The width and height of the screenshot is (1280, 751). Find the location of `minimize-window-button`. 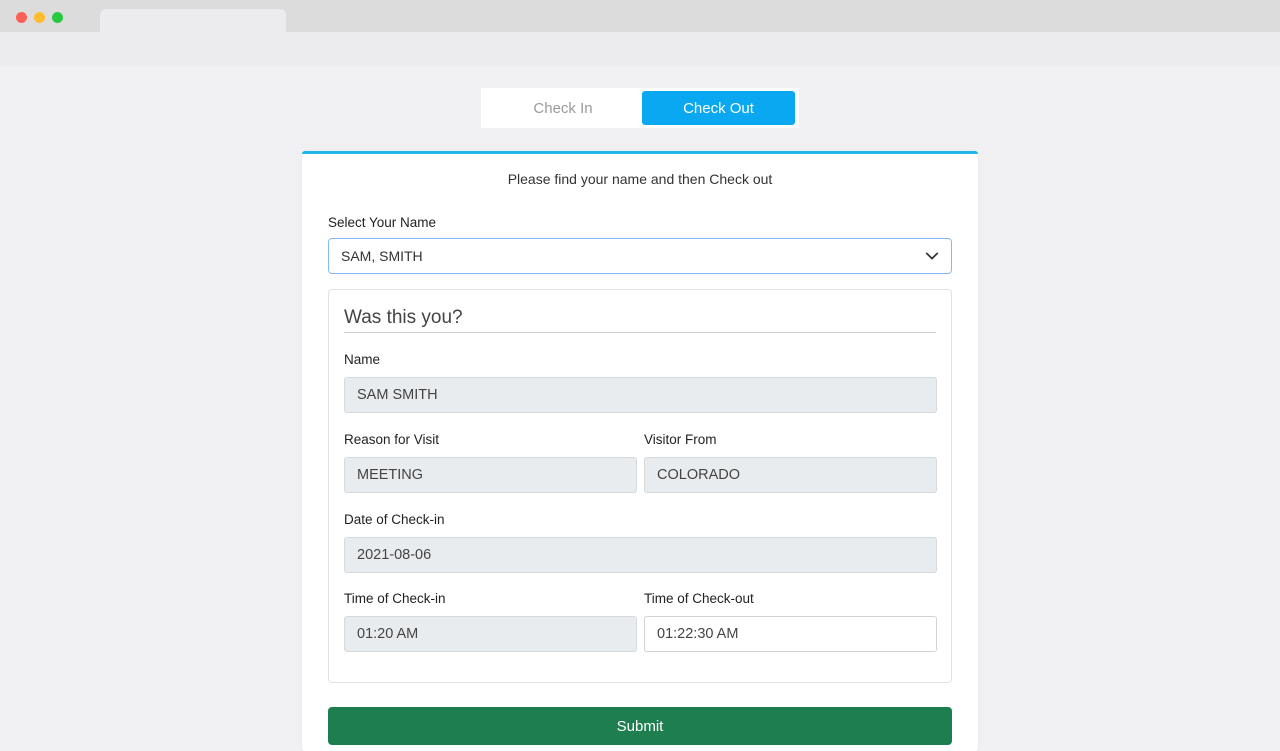

minimize-window-button is located at coordinates (39, 17).